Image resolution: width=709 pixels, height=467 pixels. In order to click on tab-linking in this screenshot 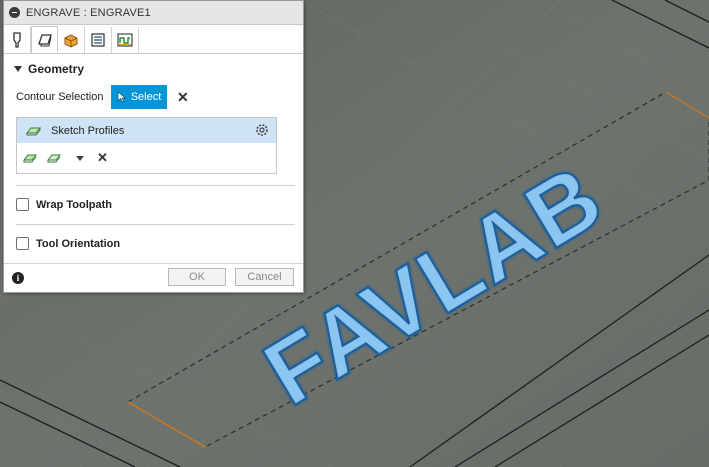, I will do `click(125, 40)`.